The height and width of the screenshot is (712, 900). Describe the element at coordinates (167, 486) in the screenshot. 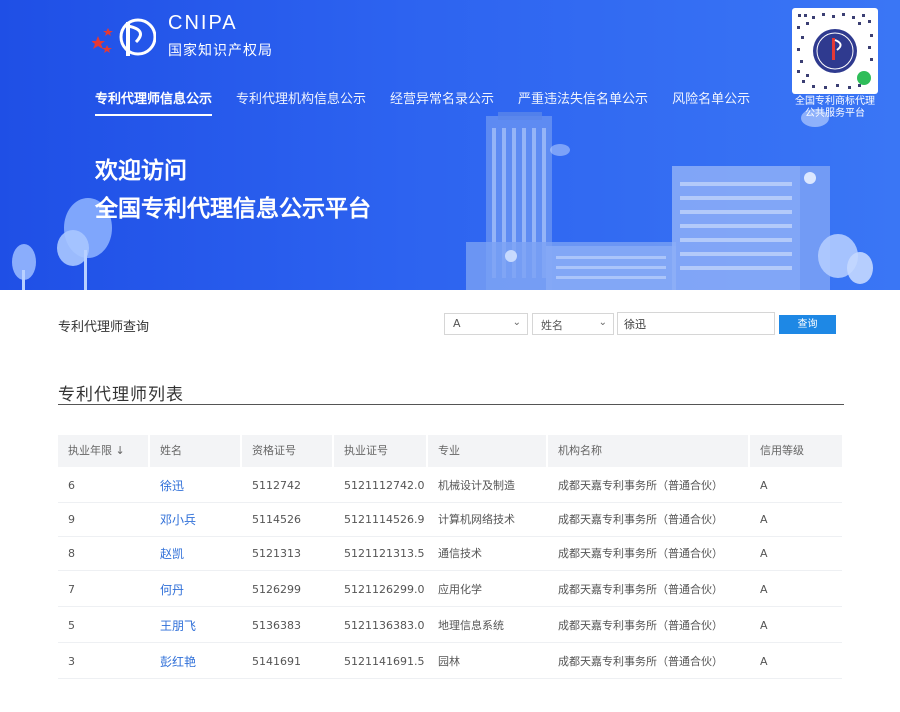

I see `cell-name-link: 徐迅` at that location.